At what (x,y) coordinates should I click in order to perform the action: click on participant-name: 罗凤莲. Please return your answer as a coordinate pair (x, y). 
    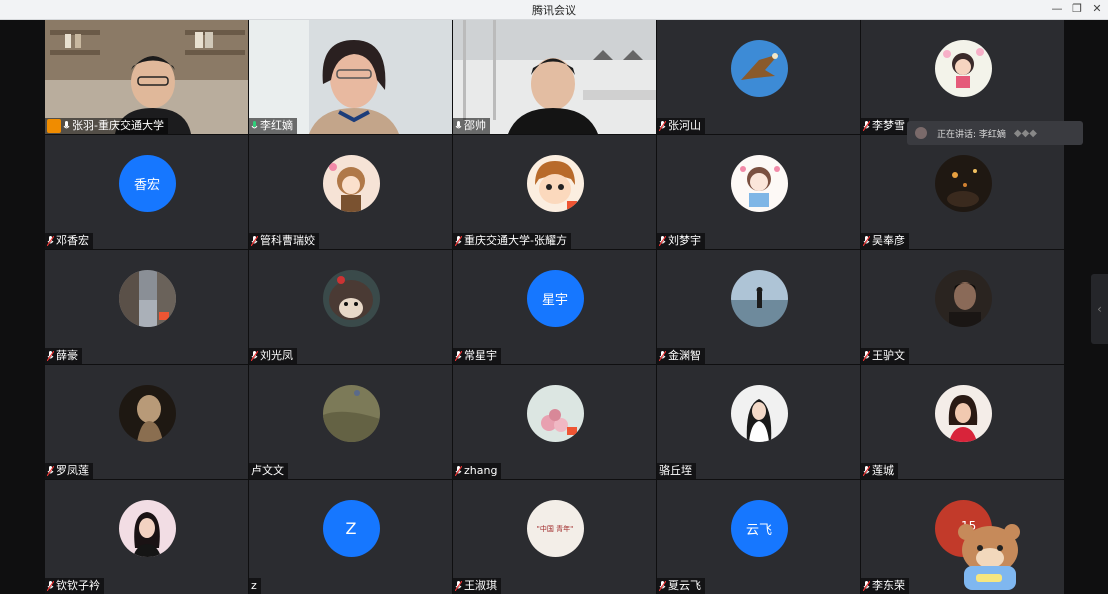
    Looking at the image, I should click on (72, 470).